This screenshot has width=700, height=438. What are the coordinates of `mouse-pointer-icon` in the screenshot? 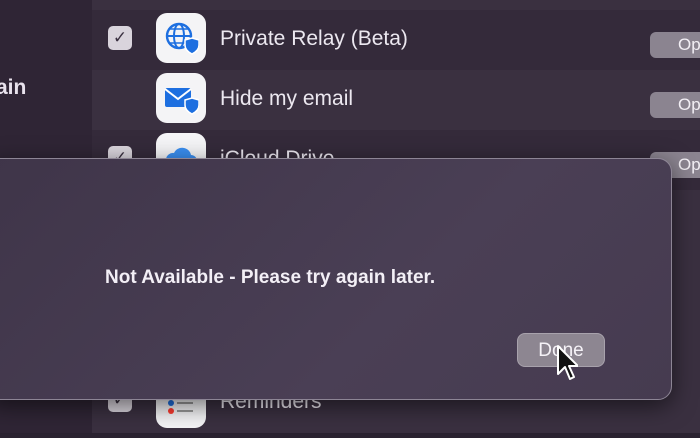 It's located at (567, 362).